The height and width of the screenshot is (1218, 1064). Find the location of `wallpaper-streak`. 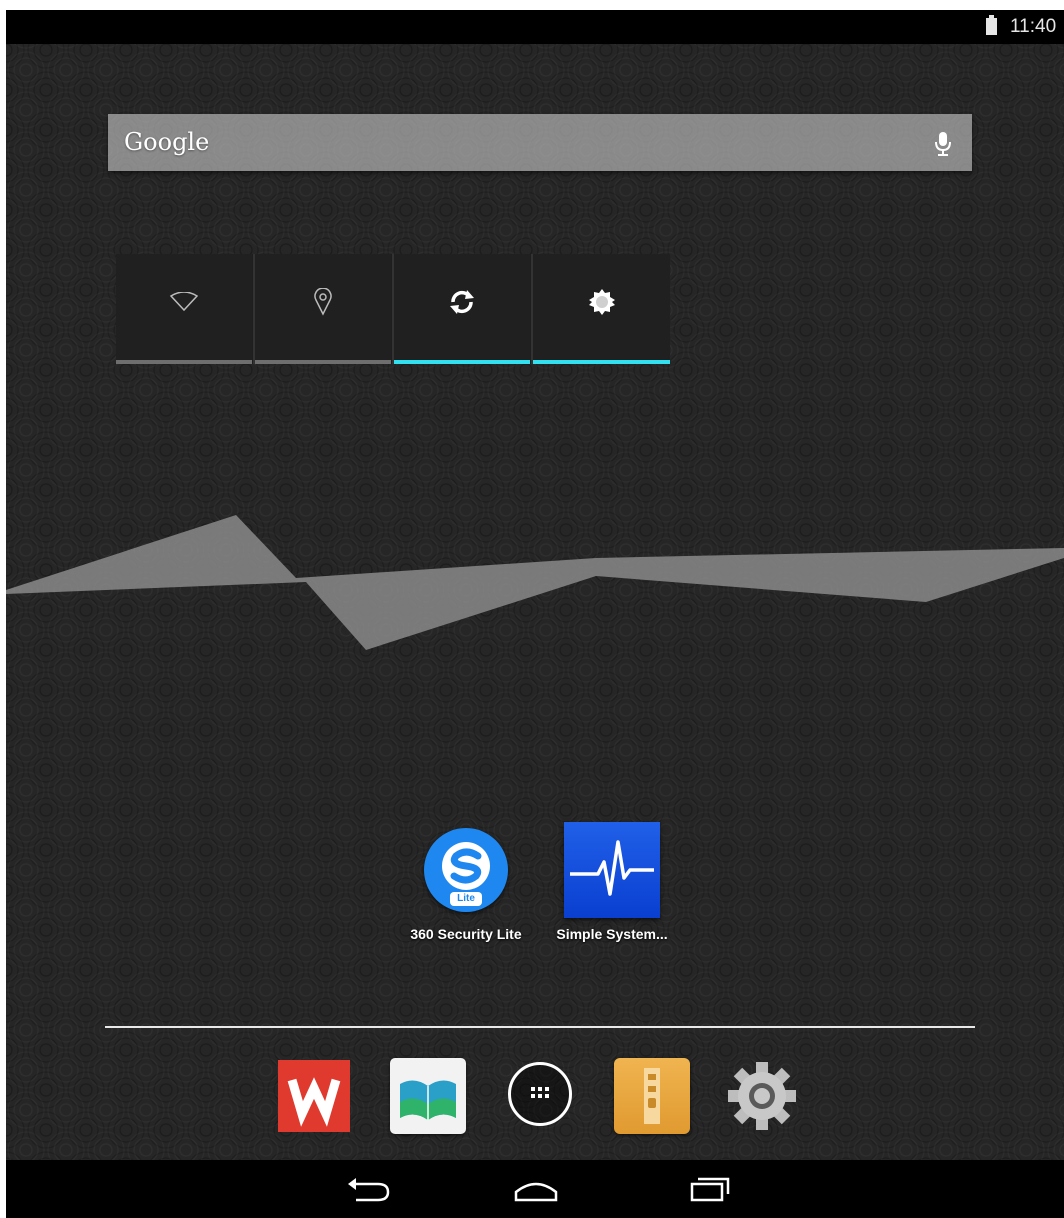

wallpaper-streak is located at coordinates (535, 582).